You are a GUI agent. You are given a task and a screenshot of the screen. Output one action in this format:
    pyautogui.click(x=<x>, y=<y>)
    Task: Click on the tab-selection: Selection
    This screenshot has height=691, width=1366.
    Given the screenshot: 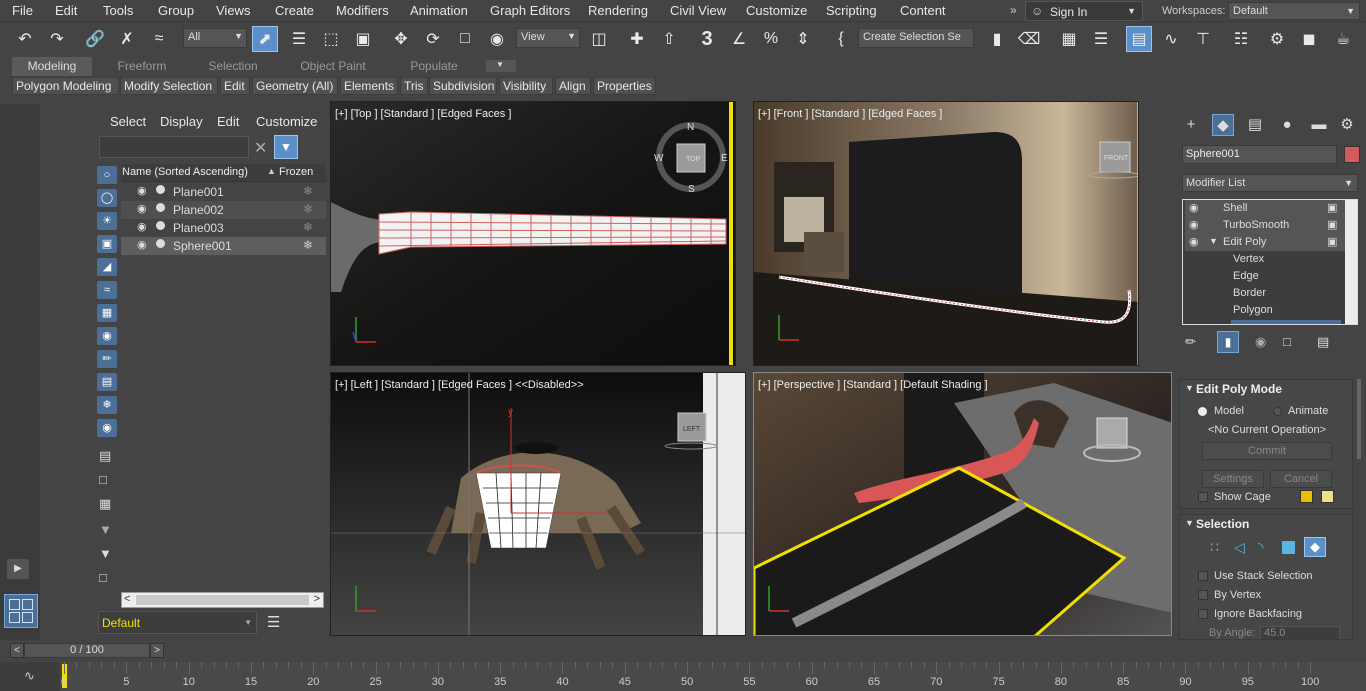 What is the action you would take?
    pyautogui.click(x=233, y=66)
    